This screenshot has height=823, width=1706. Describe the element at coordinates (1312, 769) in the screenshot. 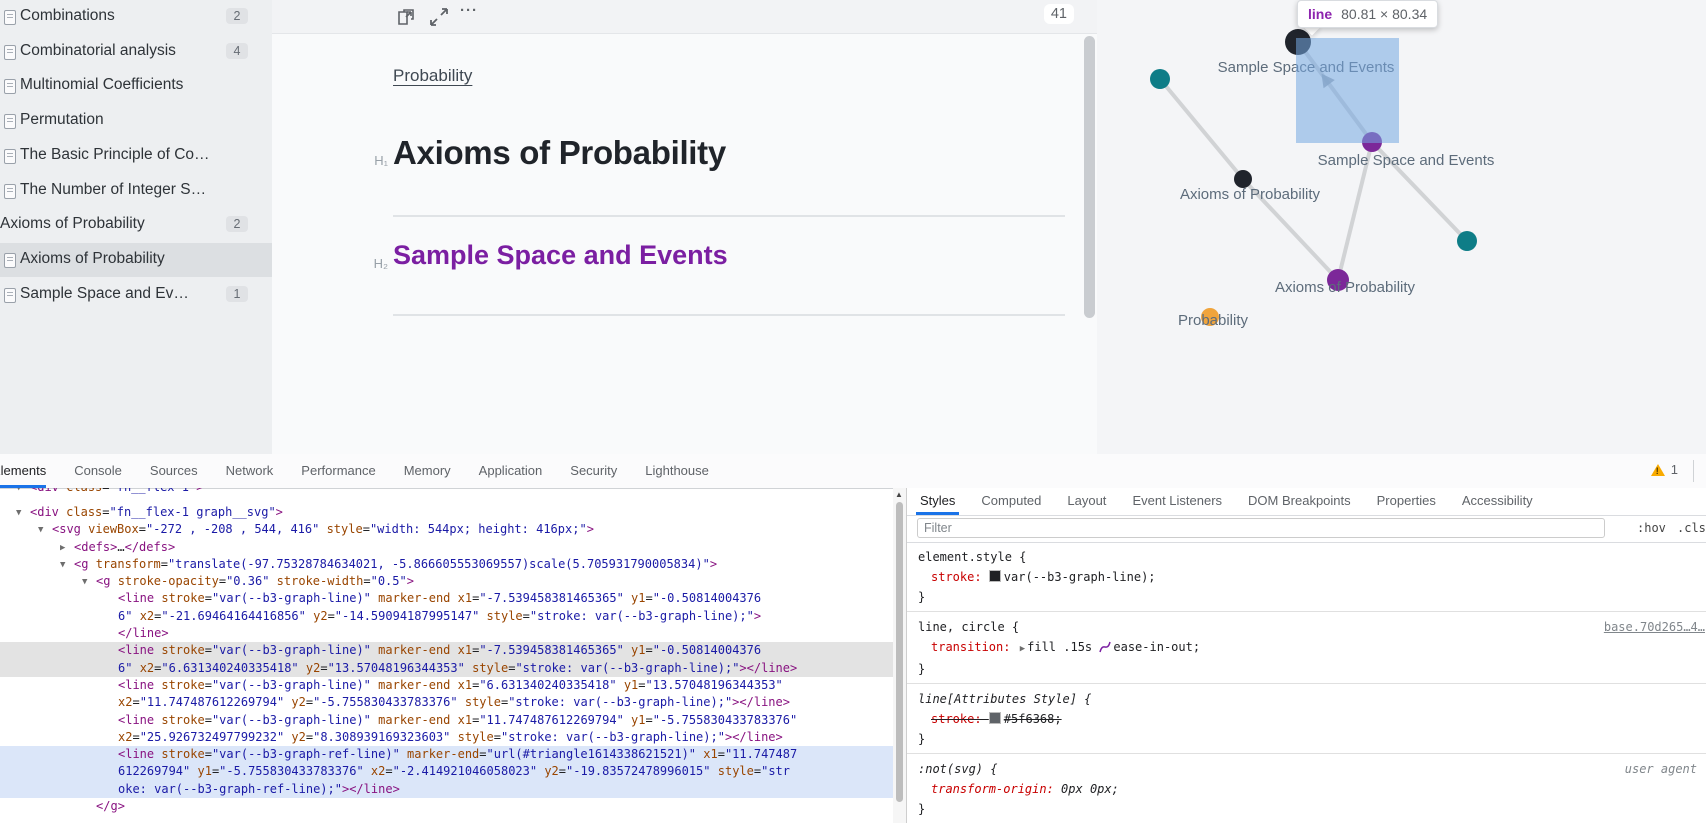

I see `css-selector: :not(svg) {` at that location.